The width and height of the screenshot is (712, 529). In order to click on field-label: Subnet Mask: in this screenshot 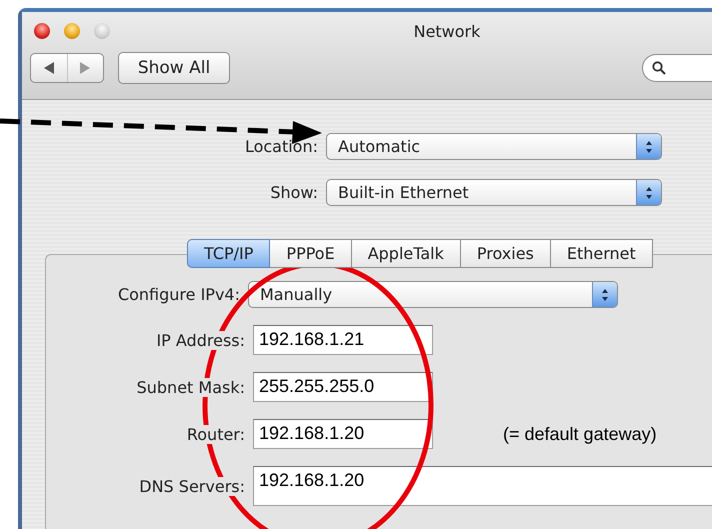, I will do `click(189, 387)`.